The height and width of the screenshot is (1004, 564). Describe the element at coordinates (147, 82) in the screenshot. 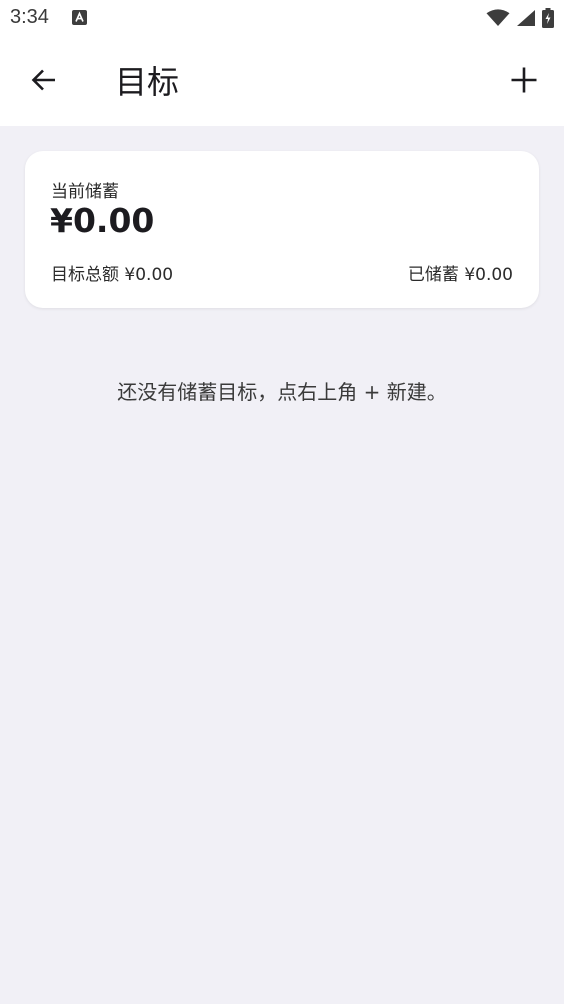

I see `page-title: 目标` at that location.